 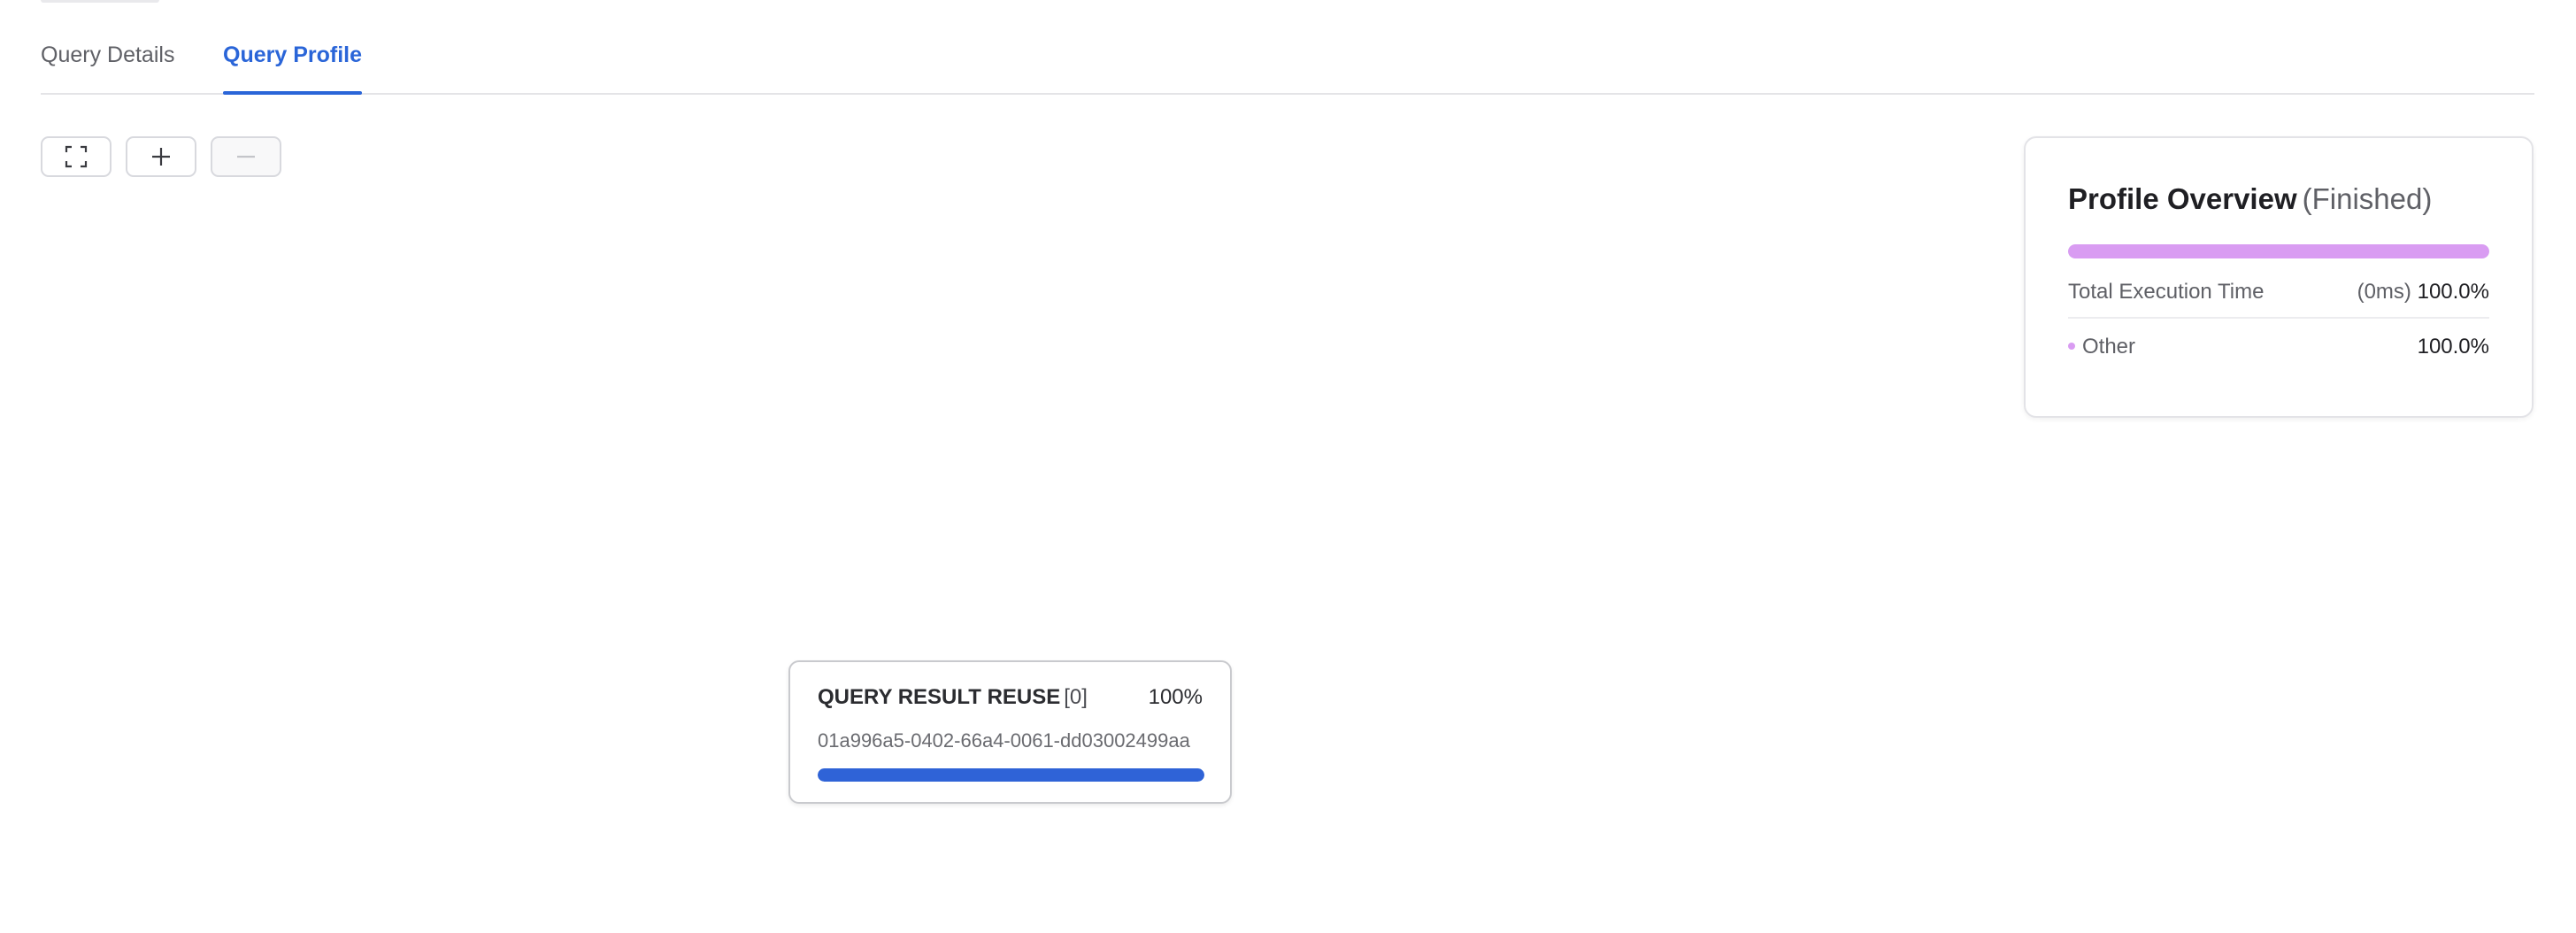 What do you see at coordinates (2367, 199) in the screenshot?
I see `profile-status: (Finished)` at bounding box center [2367, 199].